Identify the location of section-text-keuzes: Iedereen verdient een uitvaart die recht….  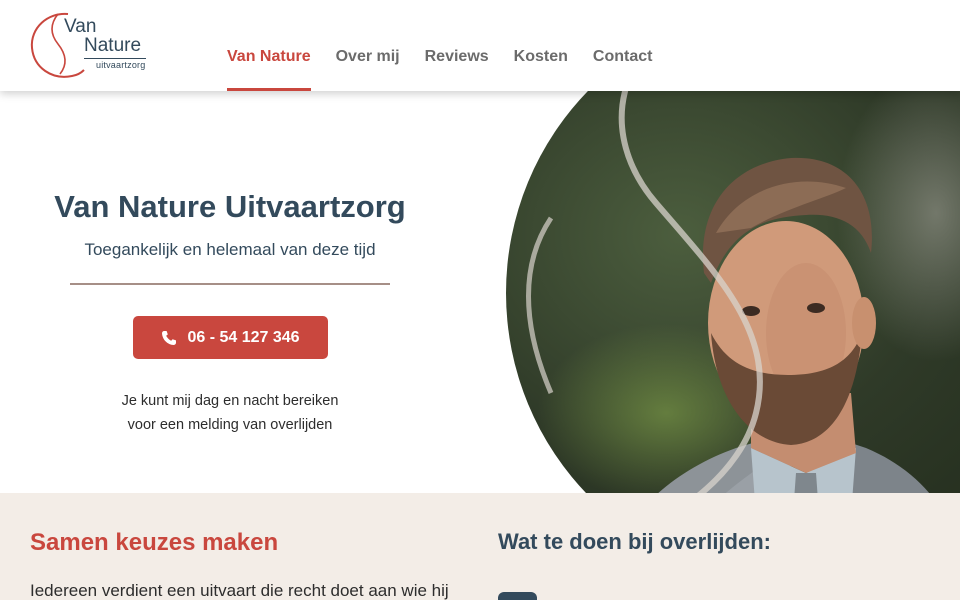
(239, 590).